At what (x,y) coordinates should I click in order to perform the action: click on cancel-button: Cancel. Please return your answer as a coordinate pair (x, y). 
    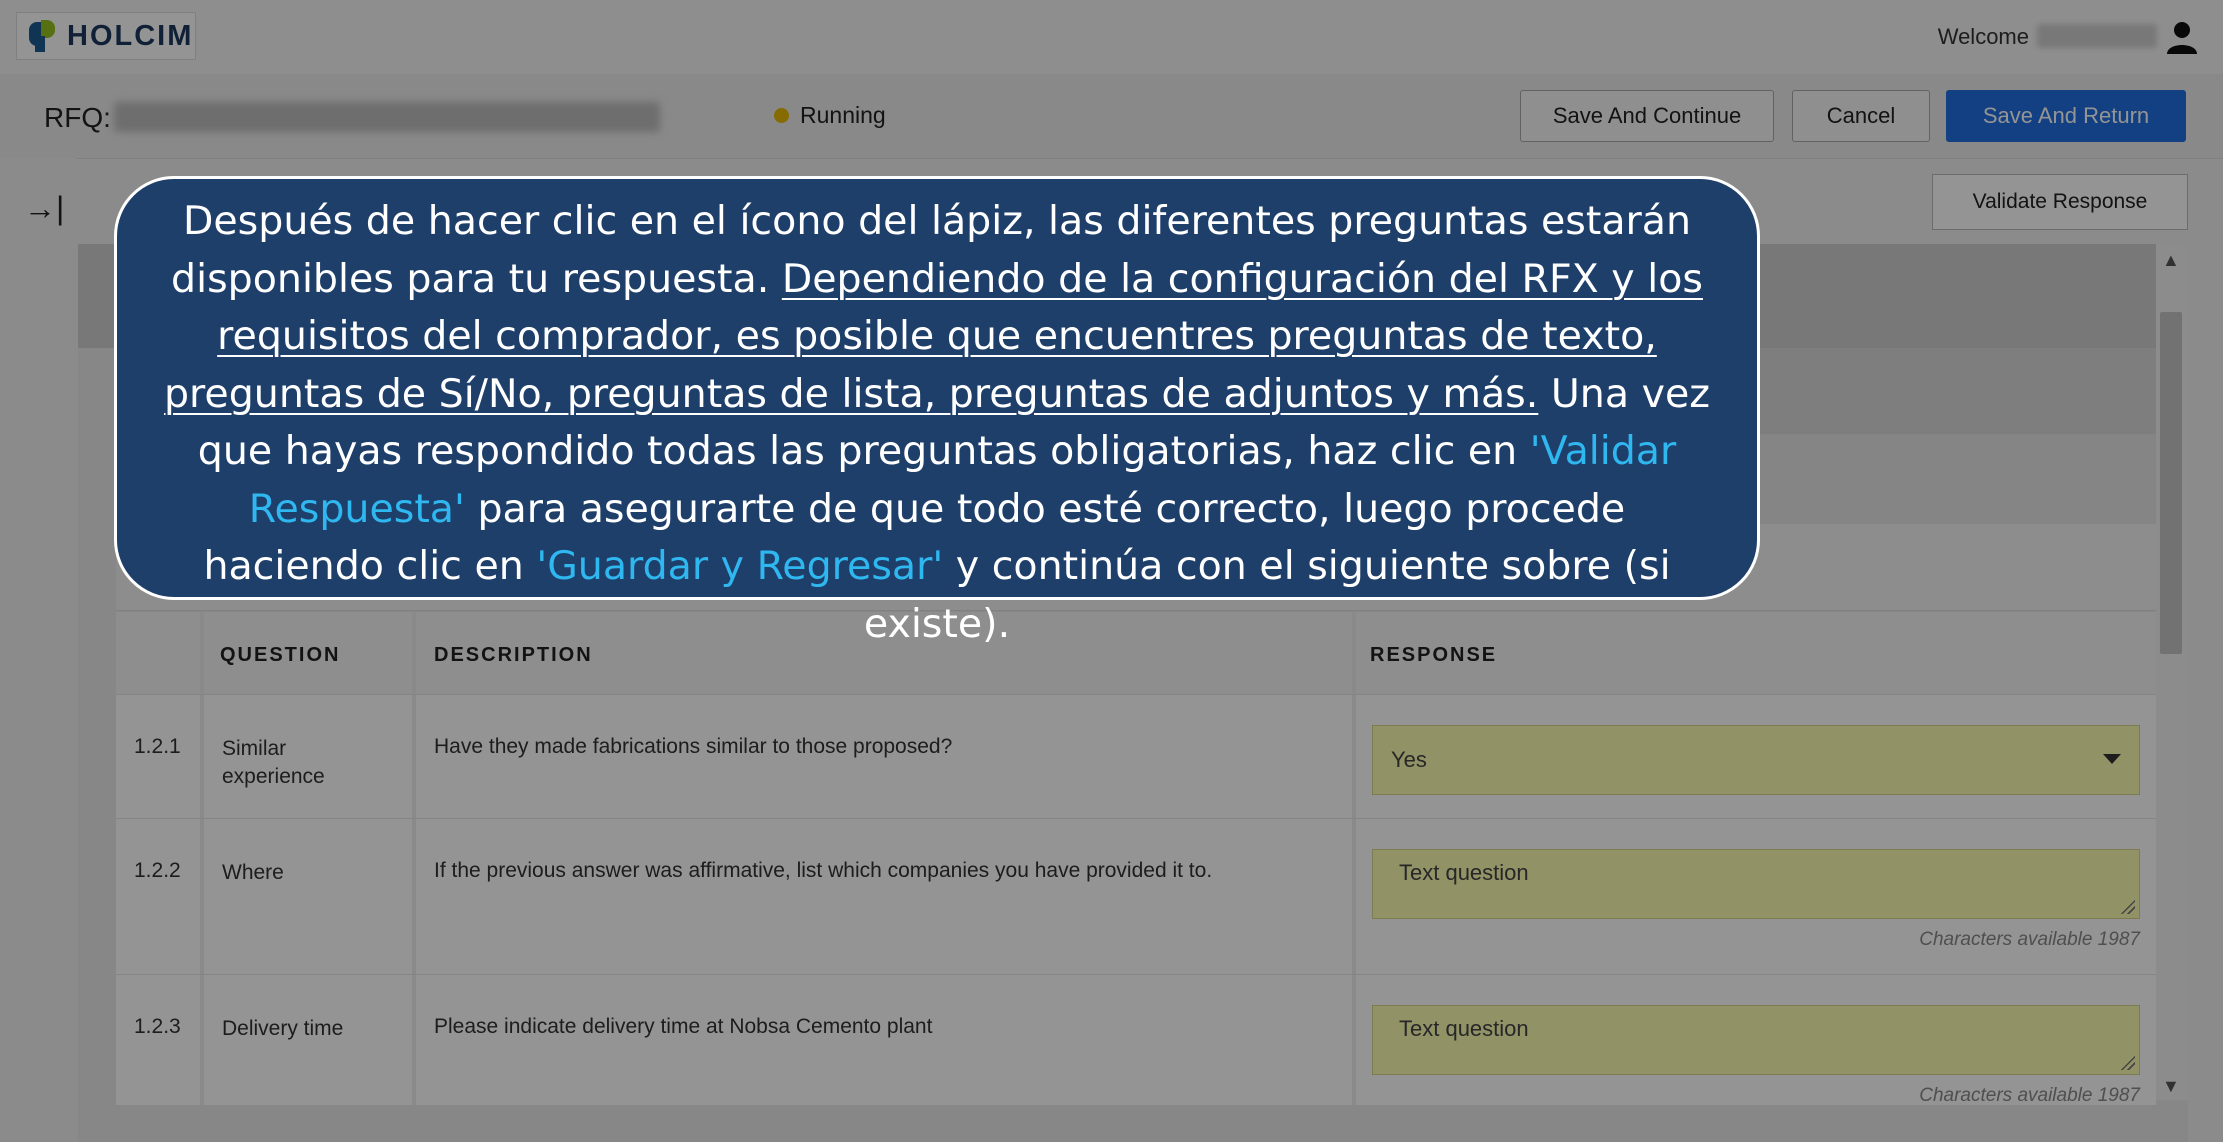
    Looking at the image, I should click on (1861, 116).